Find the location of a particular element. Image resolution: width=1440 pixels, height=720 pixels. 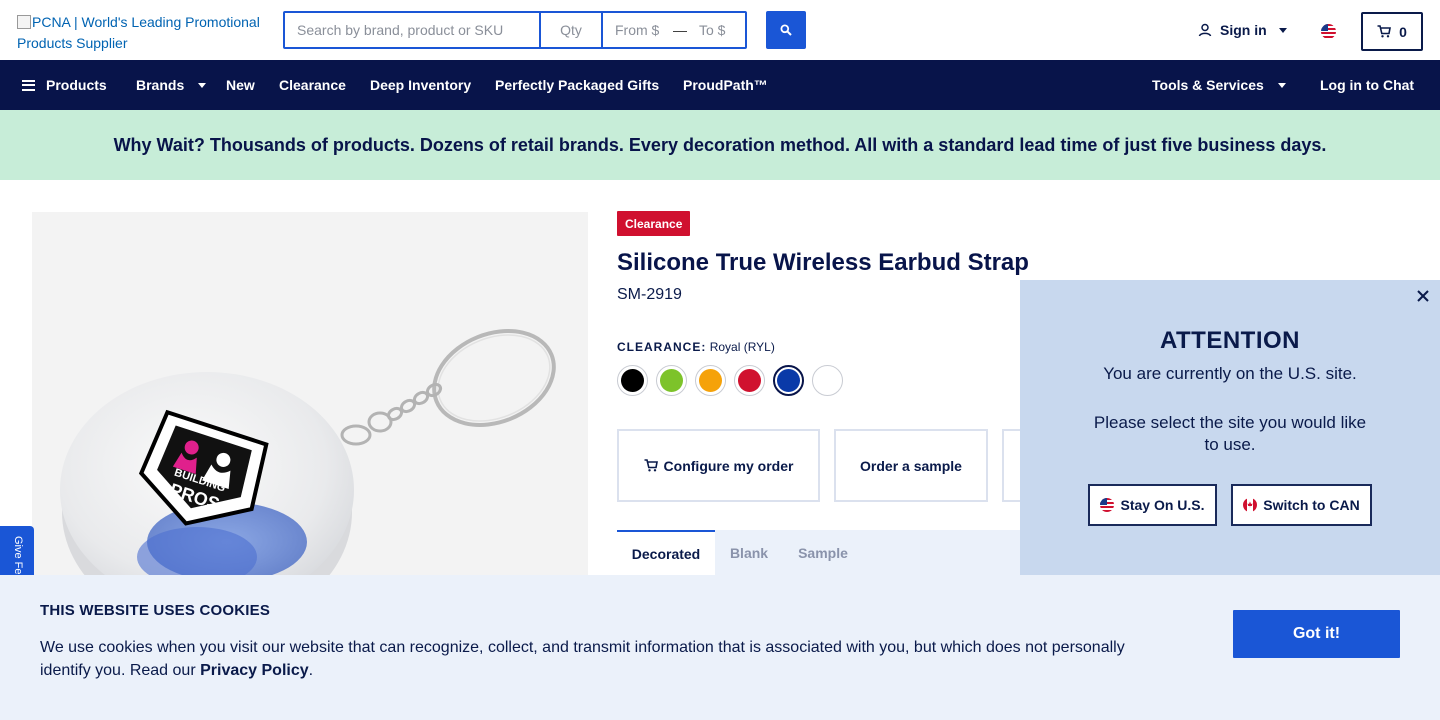

chat-login-label: Log in to Chat is located at coordinates (1367, 85).